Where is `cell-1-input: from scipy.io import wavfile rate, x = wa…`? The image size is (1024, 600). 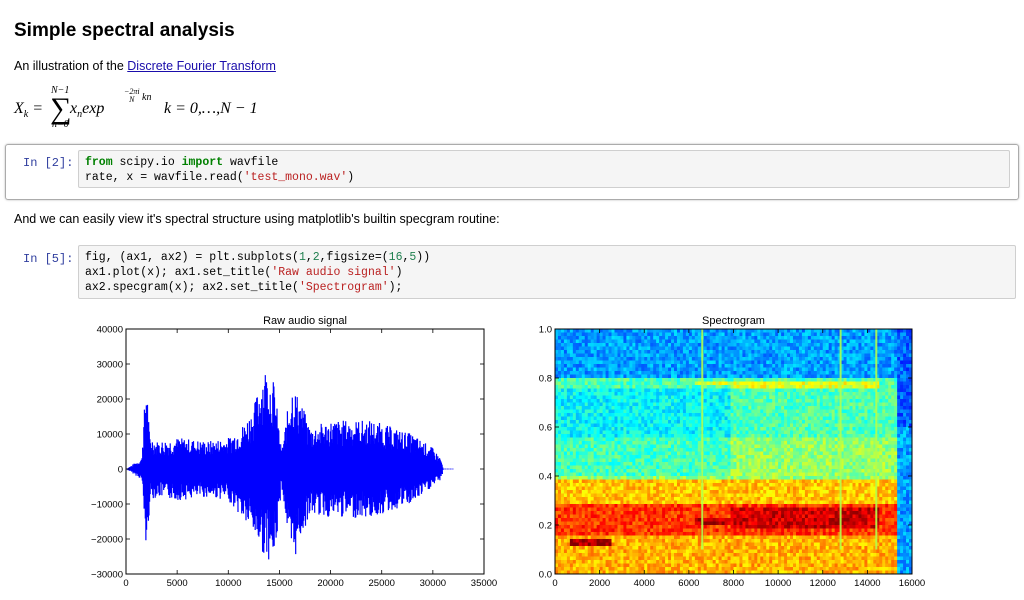
cell-1-input: from scipy.io import wavfile rate, x = wa… is located at coordinates (544, 169).